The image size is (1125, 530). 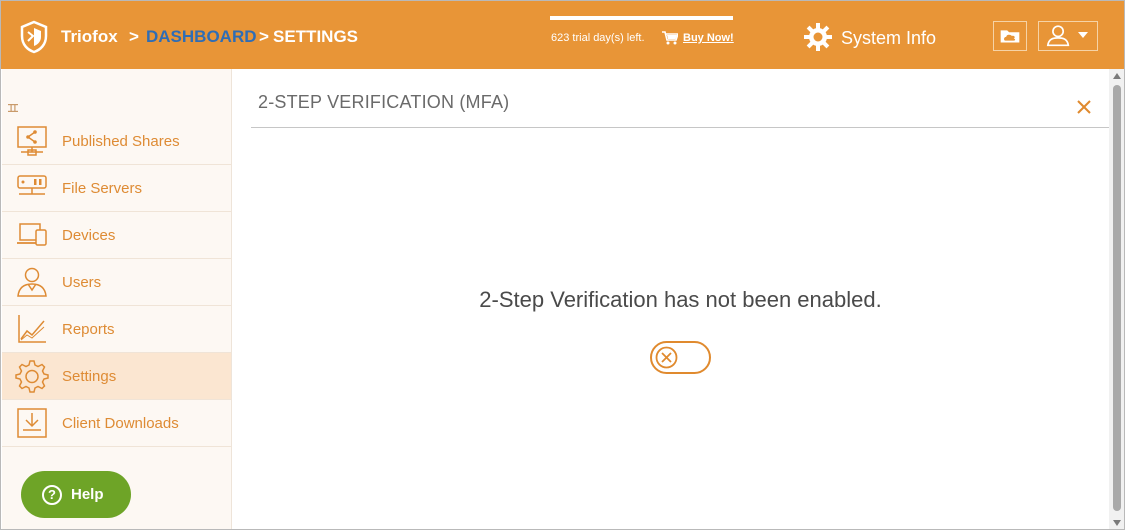 What do you see at coordinates (1117, 76) in the screenshot?
I see `scroll-up-arrow-icon` at bounding box center [1117, 76].